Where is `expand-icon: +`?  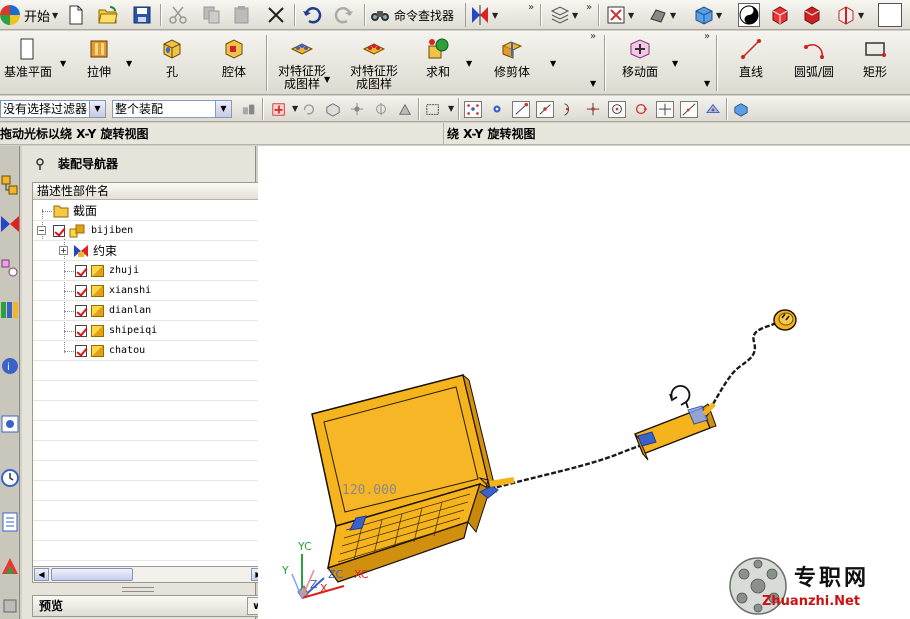 expand-icon: + is located at coordinates (63, 250).